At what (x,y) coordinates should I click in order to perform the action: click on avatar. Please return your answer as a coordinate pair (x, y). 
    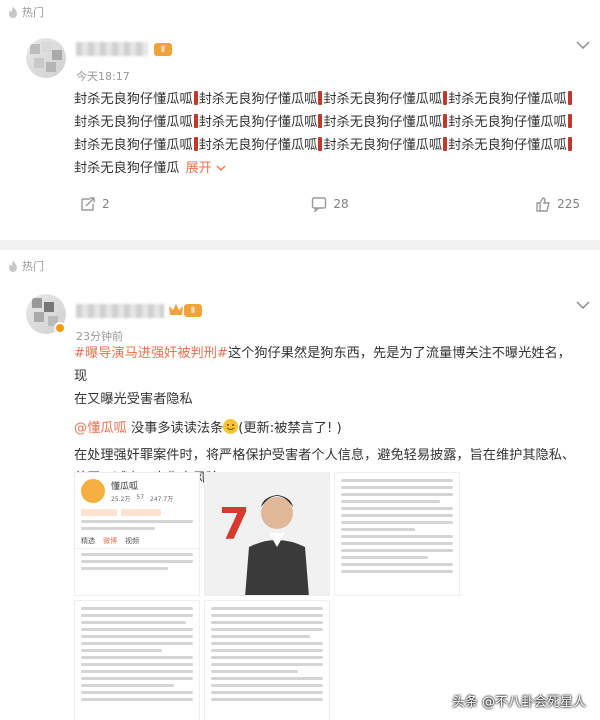
    Looking at the image, I should click on (46, 58).